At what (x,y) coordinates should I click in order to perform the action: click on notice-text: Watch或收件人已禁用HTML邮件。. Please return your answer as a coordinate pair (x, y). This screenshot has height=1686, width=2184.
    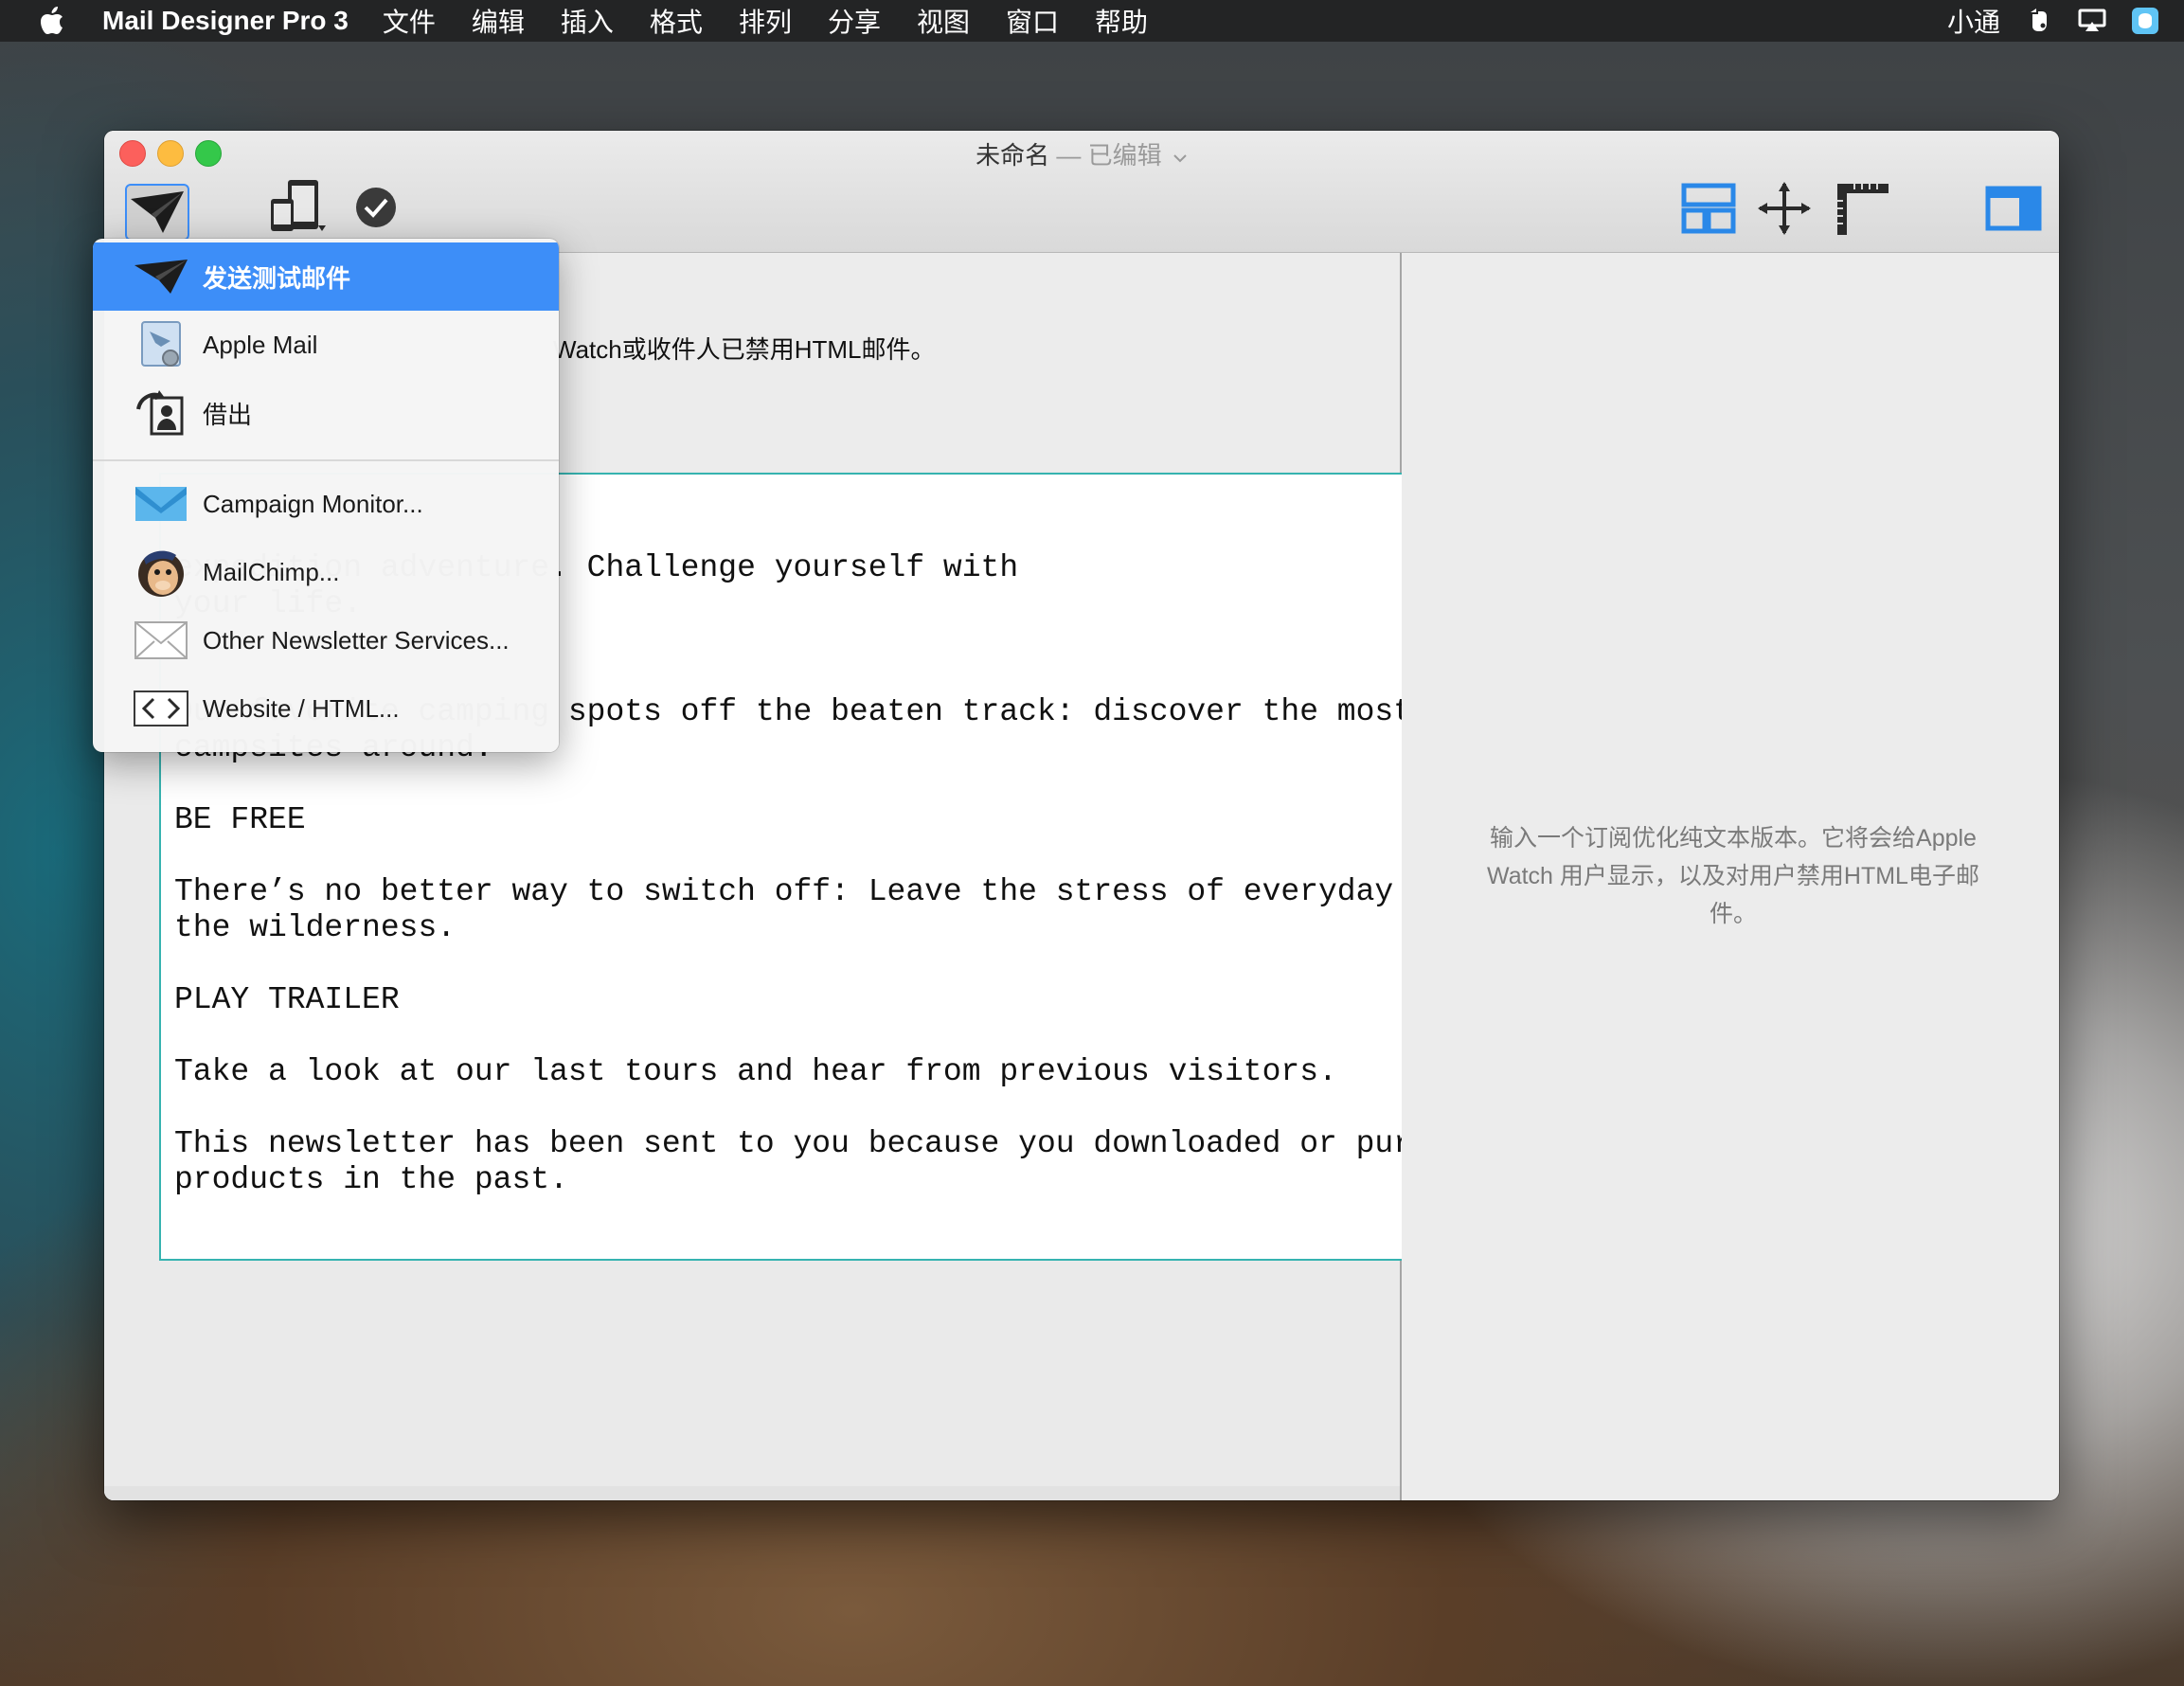
    Looking at the image, I should click on (744, 349).